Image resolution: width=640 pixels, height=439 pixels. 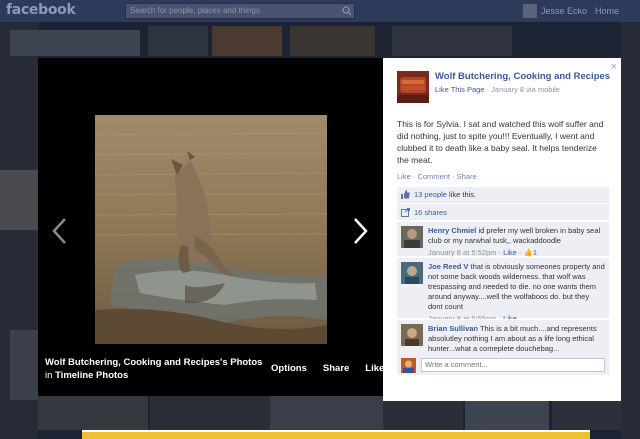 What do you see at coordinates (289, 368) in the screenshot?
I see `options-button: Options` at bounding box center [289, 368].